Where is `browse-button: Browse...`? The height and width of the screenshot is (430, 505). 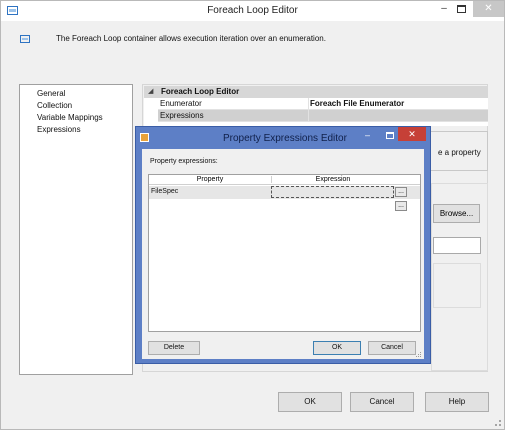
browse-button: Browse... is located at coordinates (456, 213).